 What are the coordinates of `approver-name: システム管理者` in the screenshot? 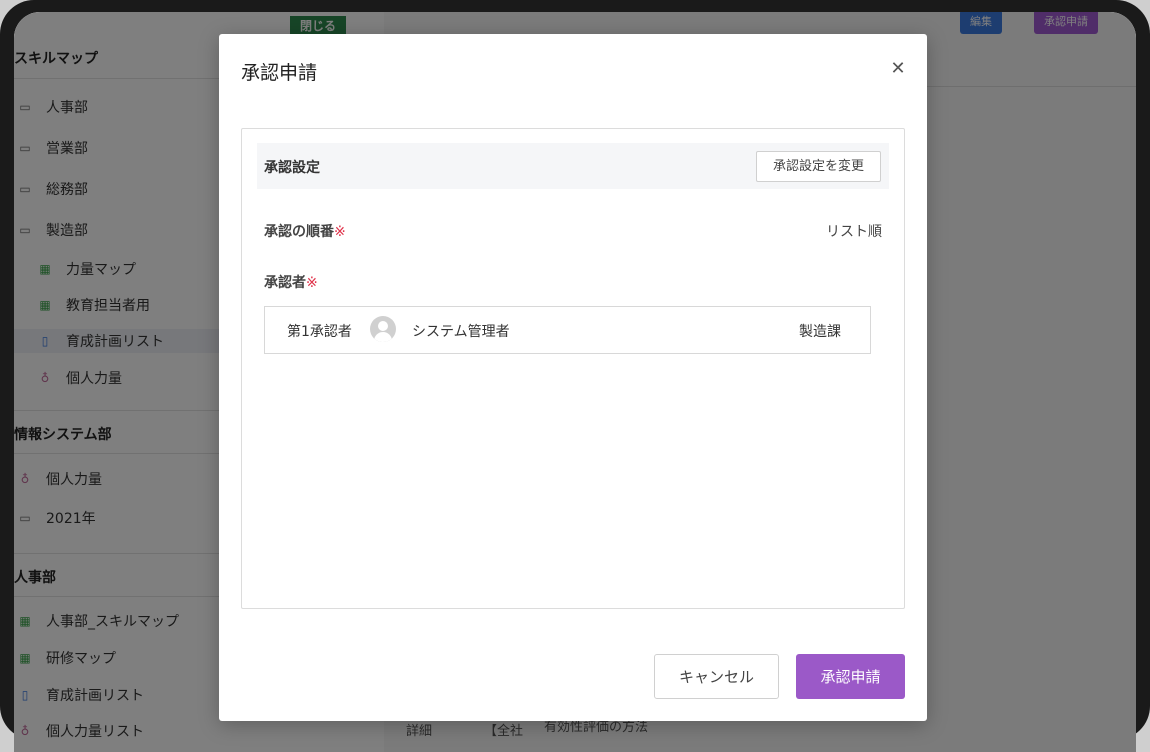 It's located at (461, 332).